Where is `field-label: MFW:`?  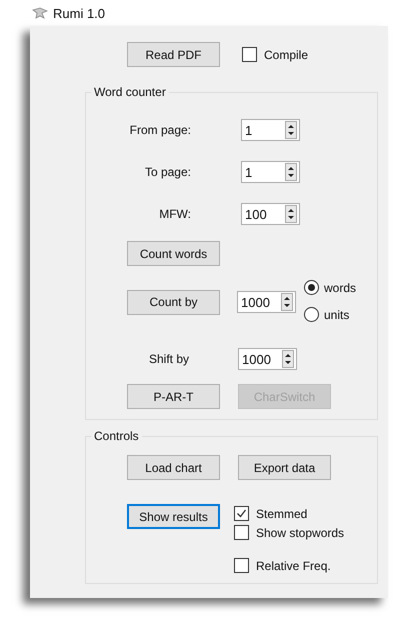
field-label: MFW: is located at coordinates (174, 214).